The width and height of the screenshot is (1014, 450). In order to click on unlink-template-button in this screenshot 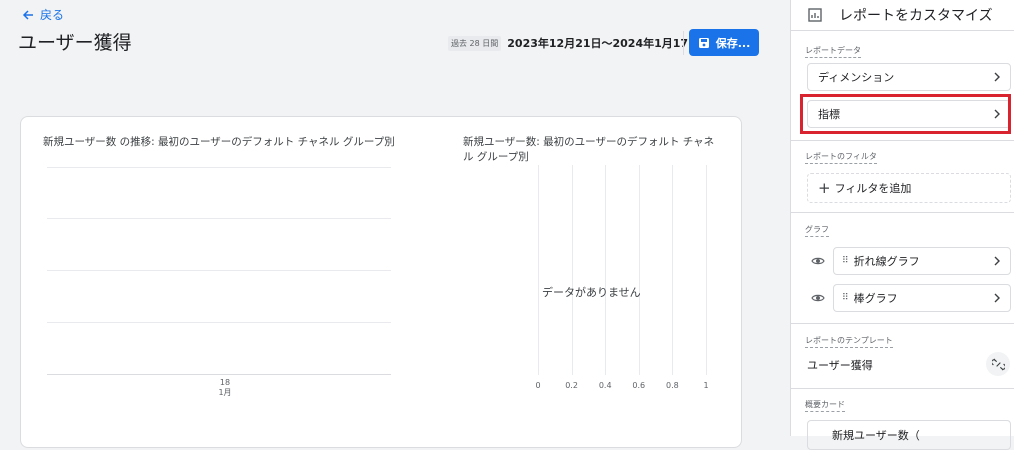, I will do `click(998, 364)`.